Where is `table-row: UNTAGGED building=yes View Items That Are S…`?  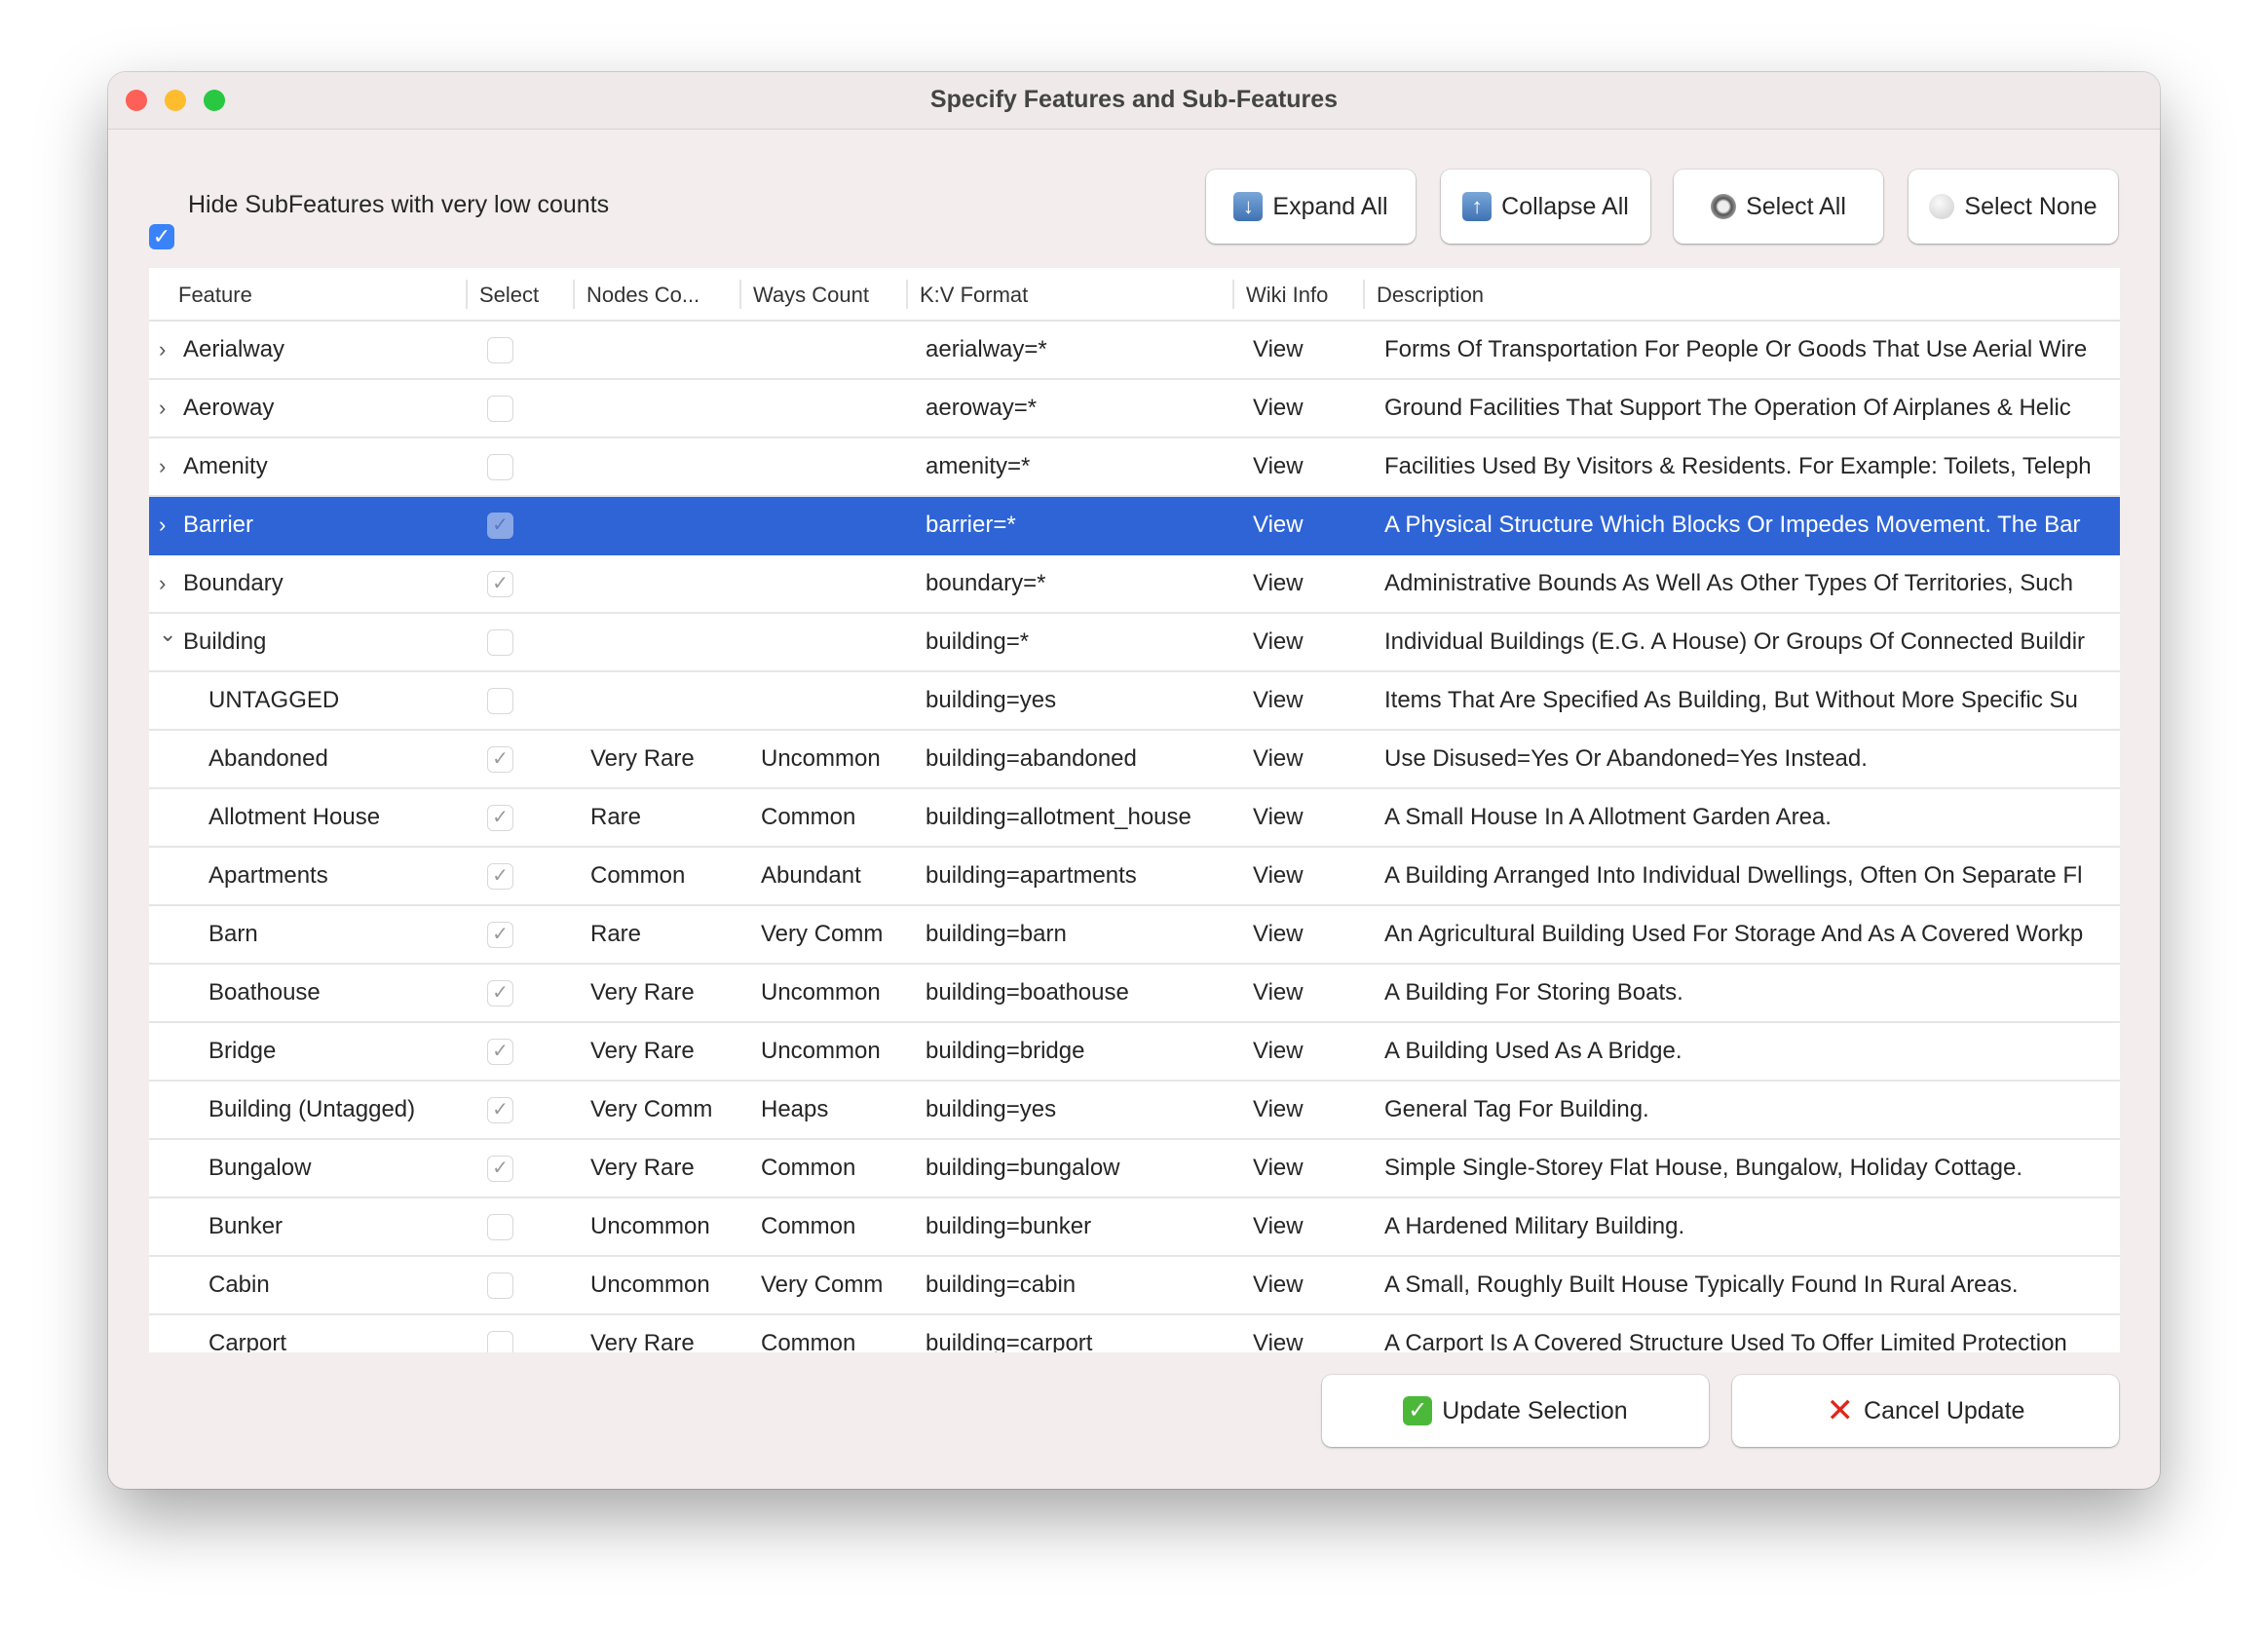 table-row: UNTAGGED building=yes View Items That Are S… is located at coordinates (1134, 701).